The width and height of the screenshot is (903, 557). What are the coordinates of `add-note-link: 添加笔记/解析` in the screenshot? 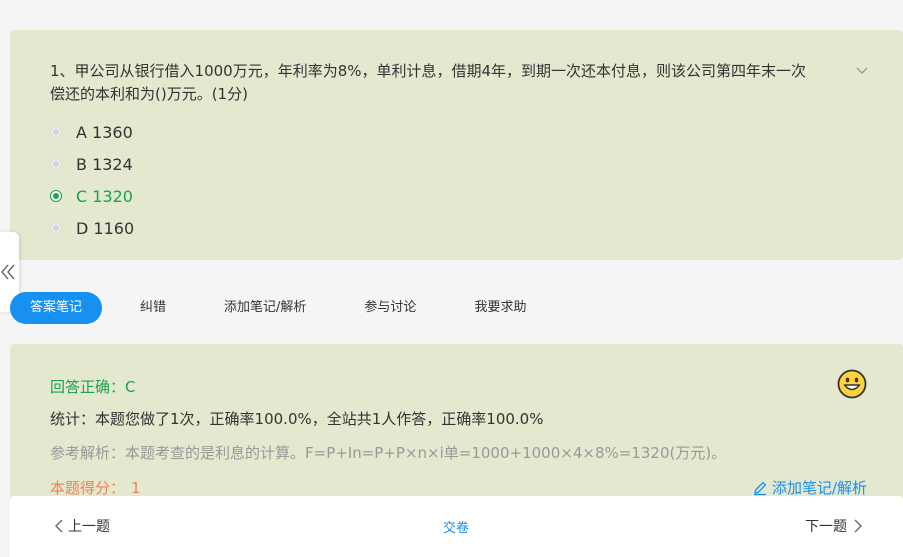 It's located at (809, 487).